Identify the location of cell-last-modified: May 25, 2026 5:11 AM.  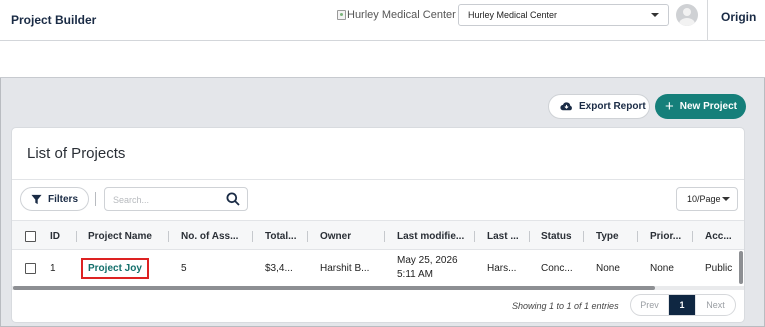
(435, 268).